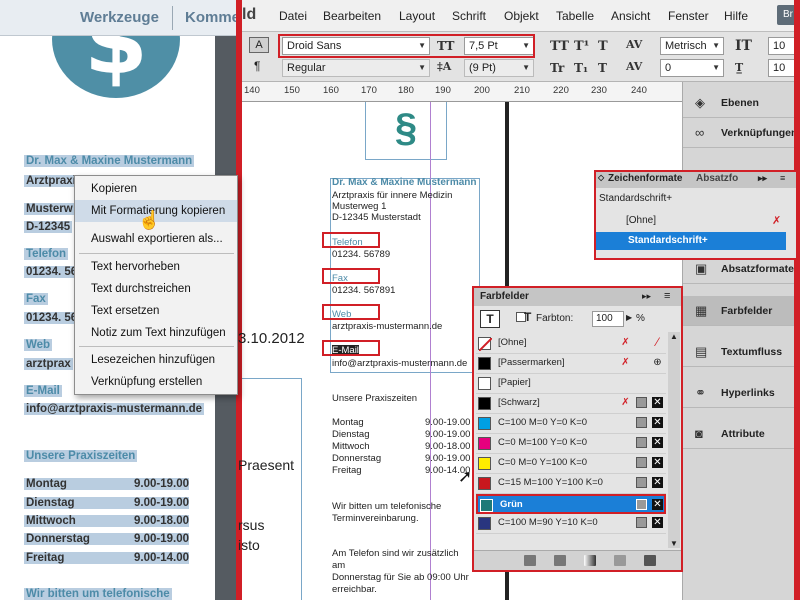  Describe the element at coordinates (571, 444) in the screenshot. I see `swatch-row: C=0 M=100 Y=0 K=0 ✕` at that location.